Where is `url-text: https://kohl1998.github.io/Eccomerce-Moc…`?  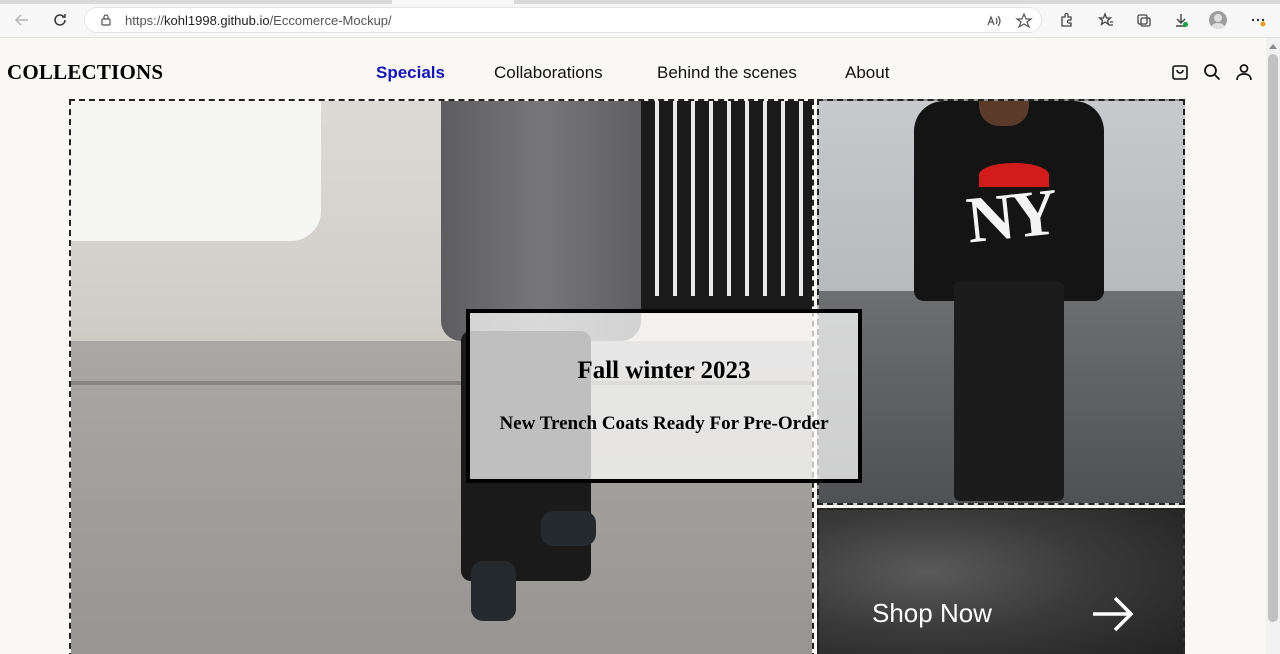 url-text: https://kohl1998.github.io/Eccomerce-Moc… is located at coordinates (258, 20).